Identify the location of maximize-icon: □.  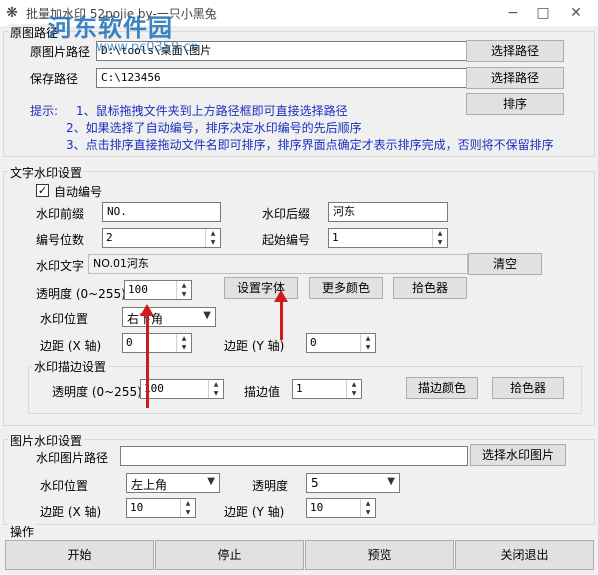
(543, 13).